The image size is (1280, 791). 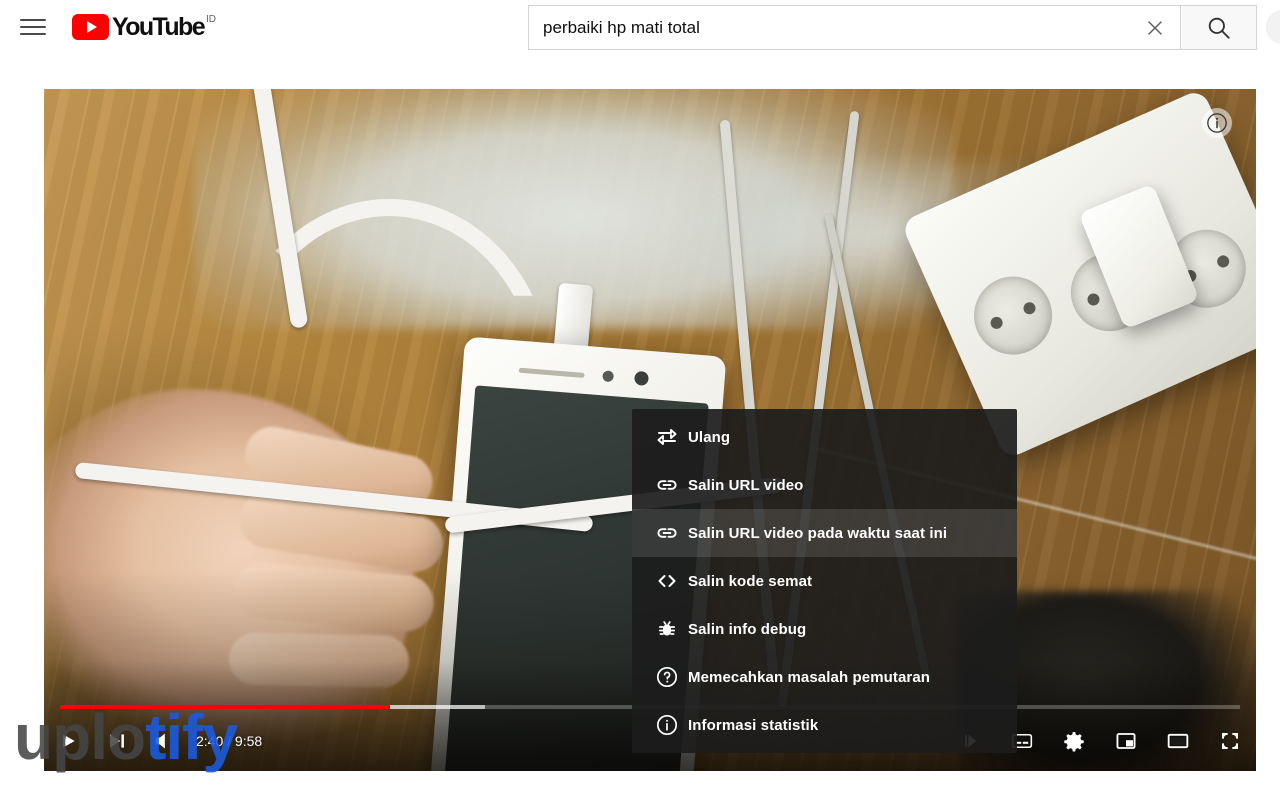 What do you see at coordinates (229, 741) in the screenshot?
I see `time-display: 2:40 / 9:58` at bounding box center [229, 741].